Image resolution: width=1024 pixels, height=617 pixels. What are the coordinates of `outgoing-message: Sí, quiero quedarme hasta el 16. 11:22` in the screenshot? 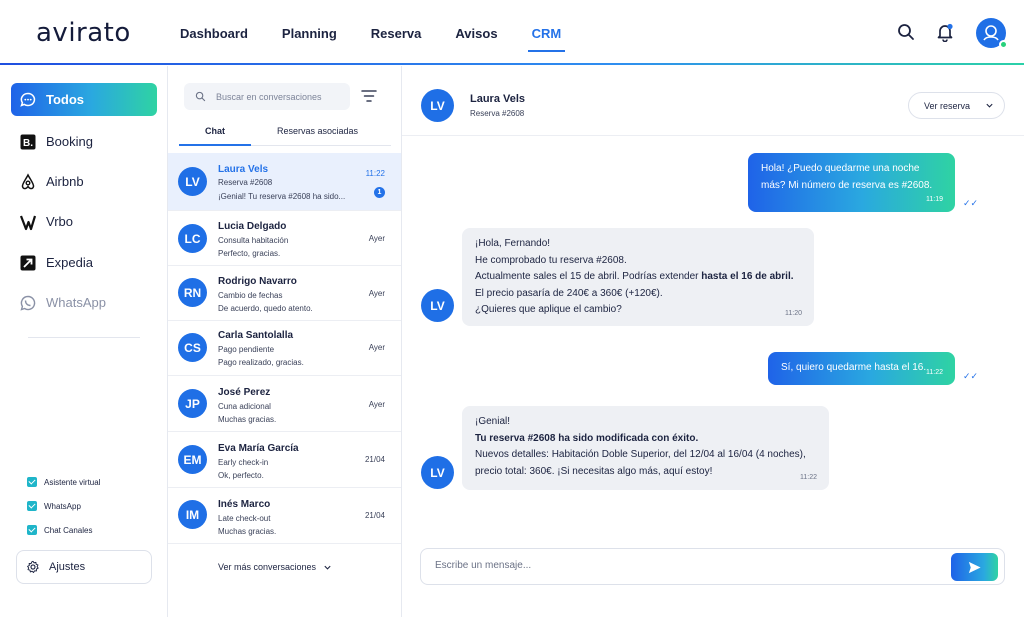 It's located at (861, 368).